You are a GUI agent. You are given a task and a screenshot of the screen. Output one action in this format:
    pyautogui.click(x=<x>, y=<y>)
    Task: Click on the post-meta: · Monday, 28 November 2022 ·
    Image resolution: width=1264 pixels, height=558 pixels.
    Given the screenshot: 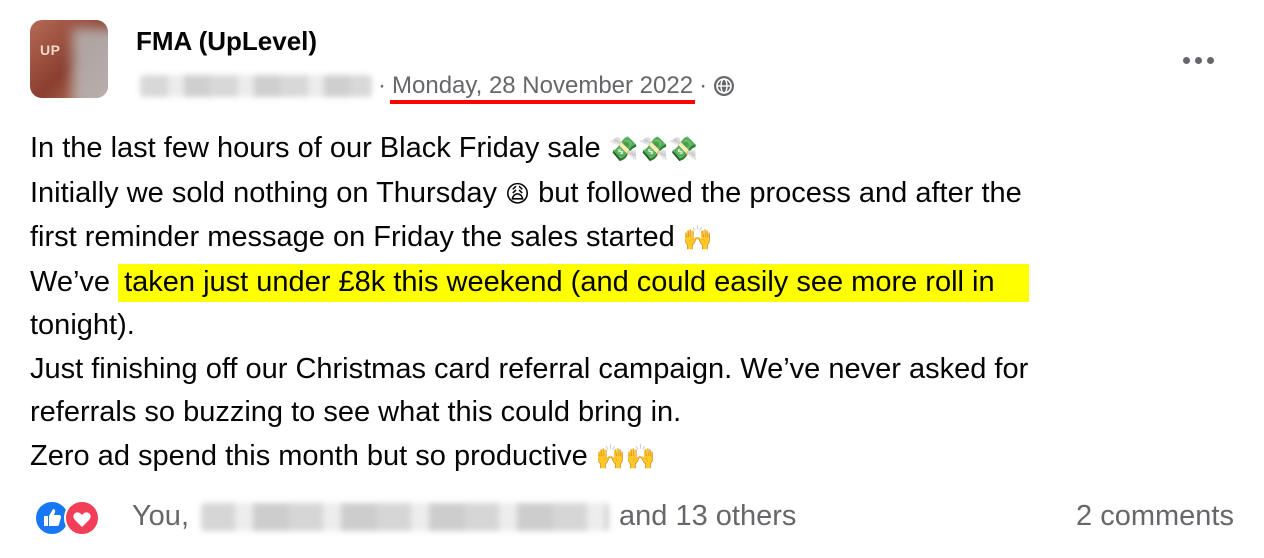 What is the action you would take?
    pyautogui.click(x=437, y=88)
    